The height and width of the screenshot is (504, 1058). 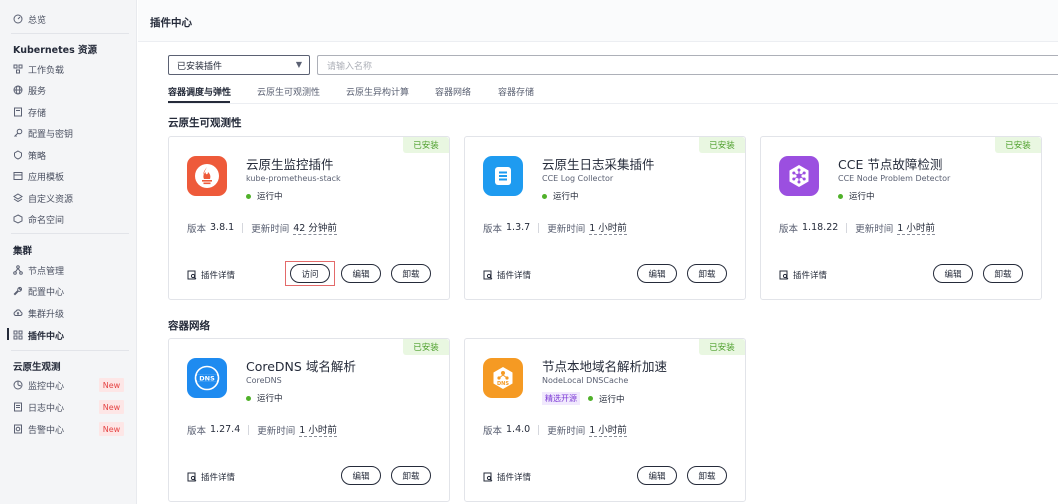 What do you see at coordinates (225, 429) in the screenshot?
I see `version-value: 1.27.4` at bounding box center [225, 429].